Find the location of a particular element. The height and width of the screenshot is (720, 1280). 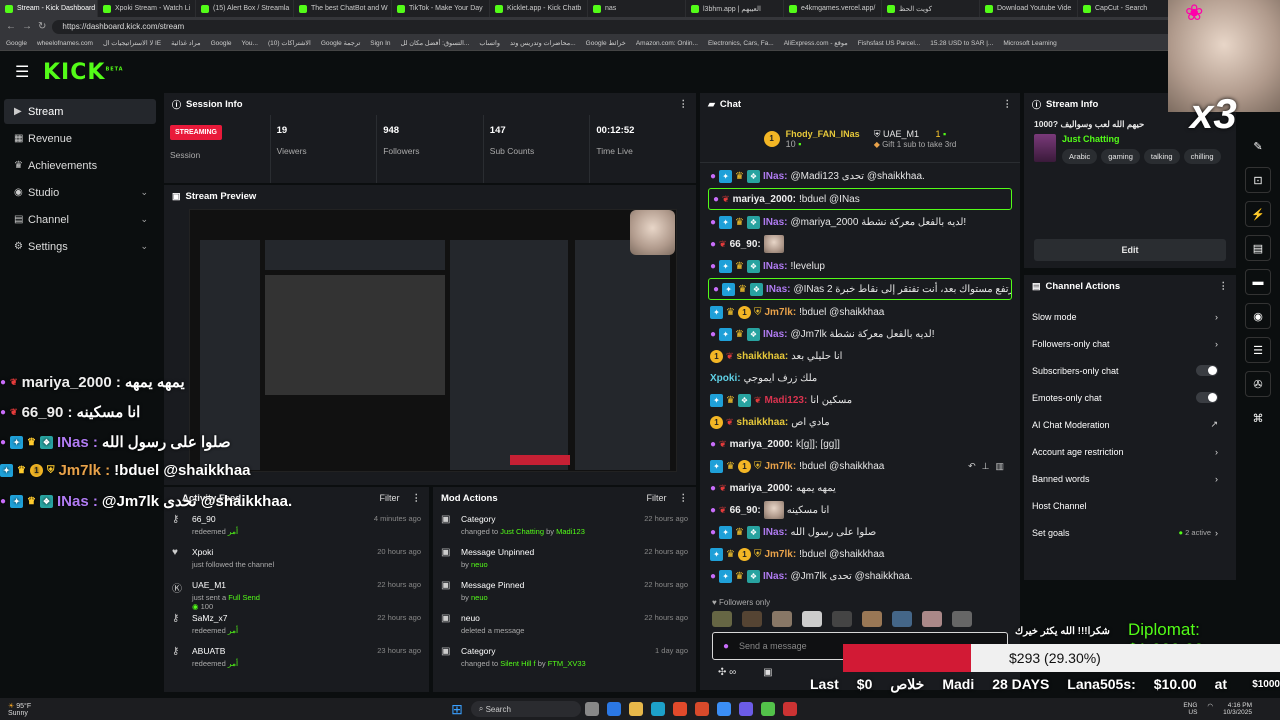

delete-icon: ▥ is located at coordinates (1002, 466).